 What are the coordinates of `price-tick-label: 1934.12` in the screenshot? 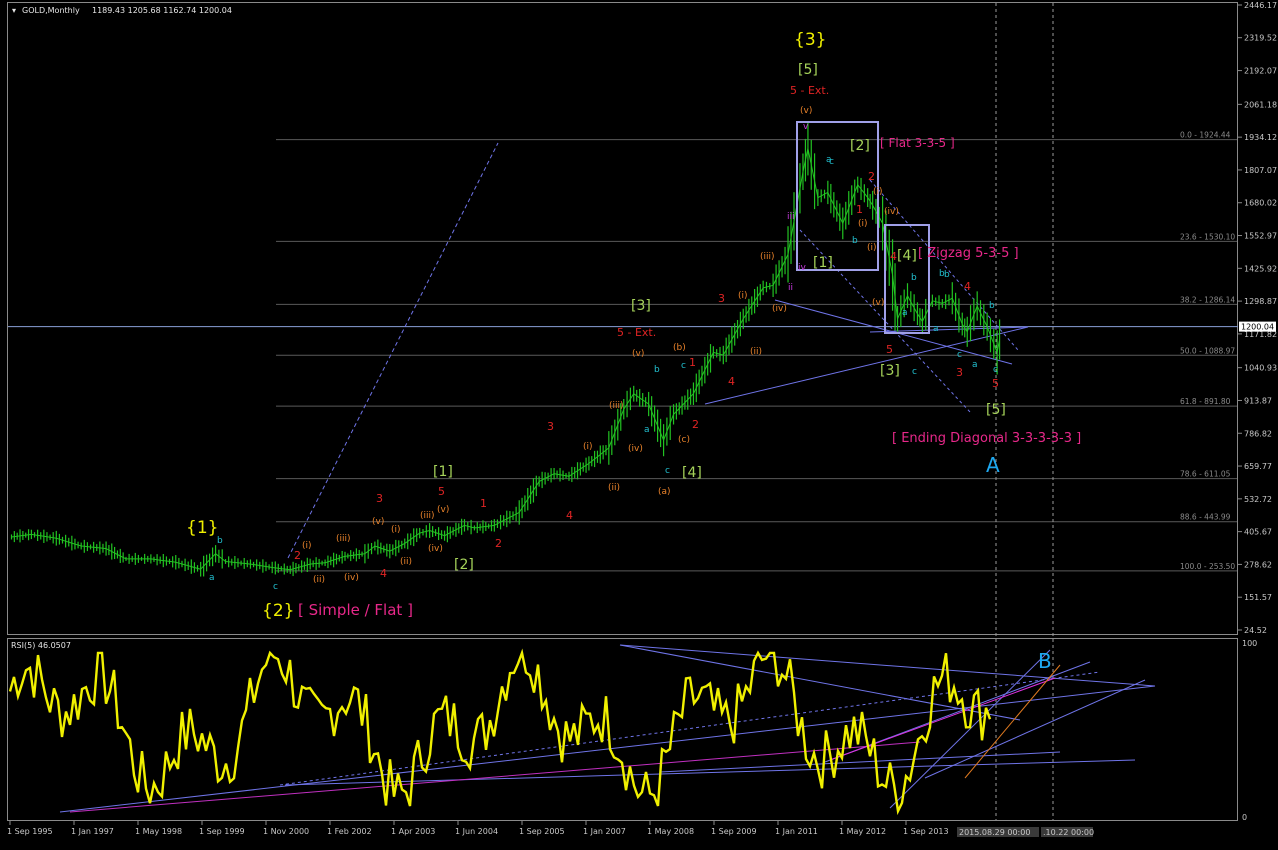 It's located at (1260, 137).